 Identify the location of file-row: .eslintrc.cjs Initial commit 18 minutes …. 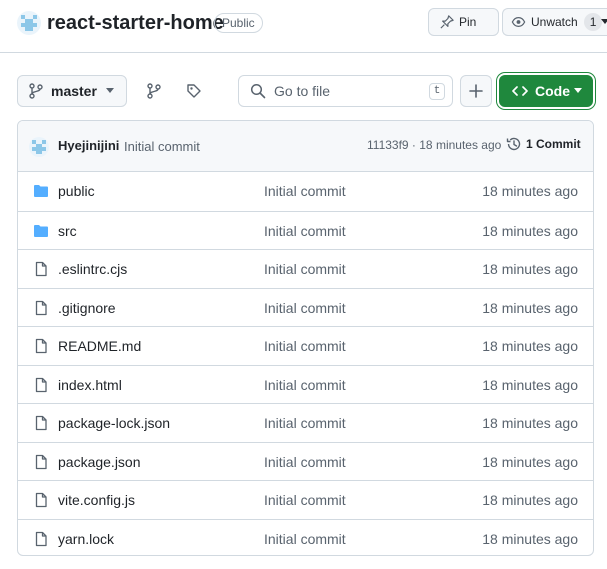
(305, 268).